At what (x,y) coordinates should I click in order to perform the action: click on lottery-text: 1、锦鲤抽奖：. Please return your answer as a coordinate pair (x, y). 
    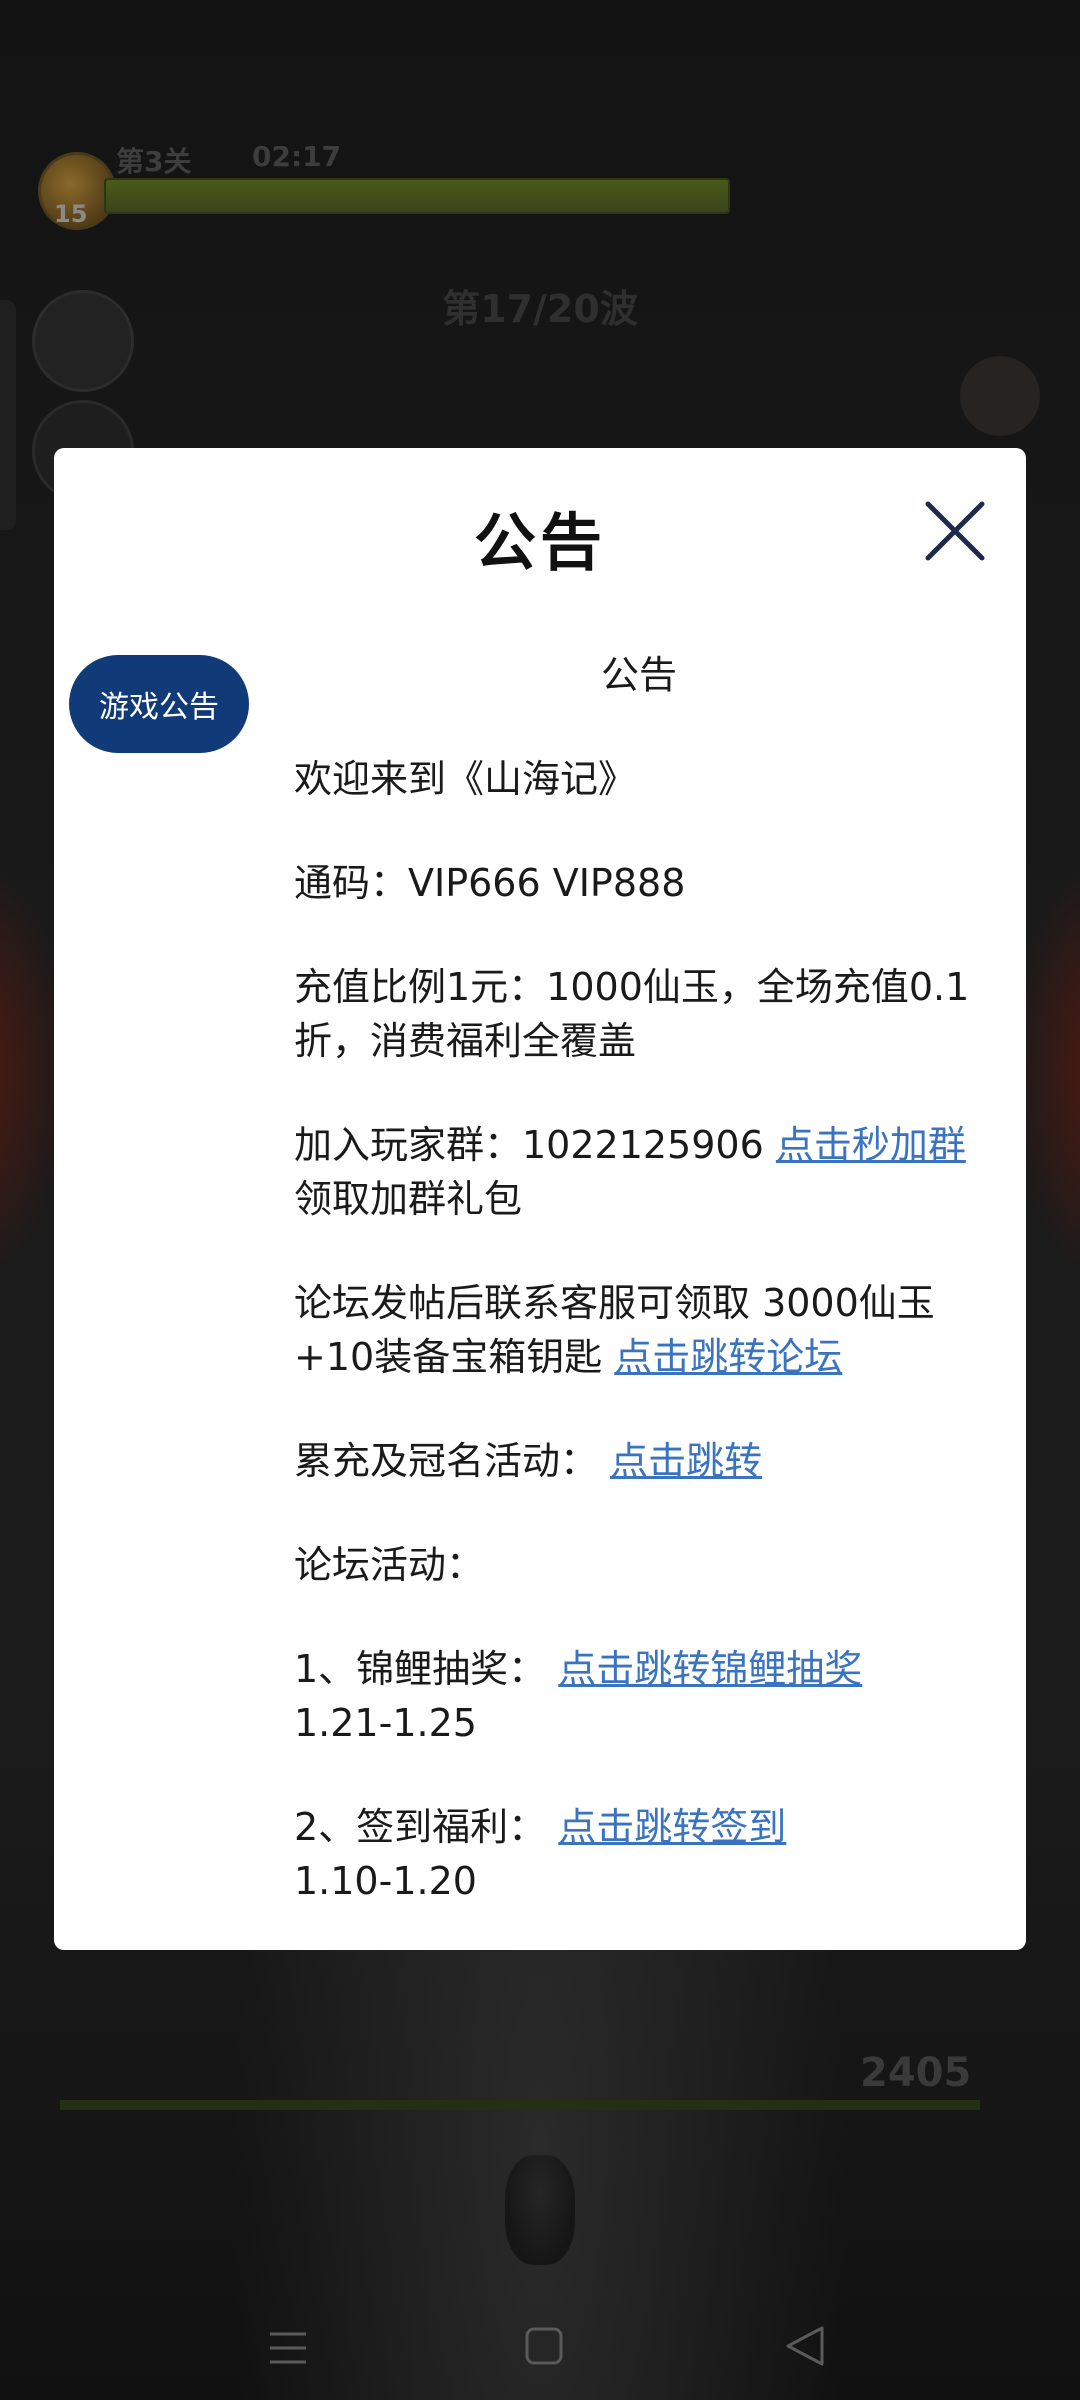
    Looking at the image, I should click on (426, 1669).